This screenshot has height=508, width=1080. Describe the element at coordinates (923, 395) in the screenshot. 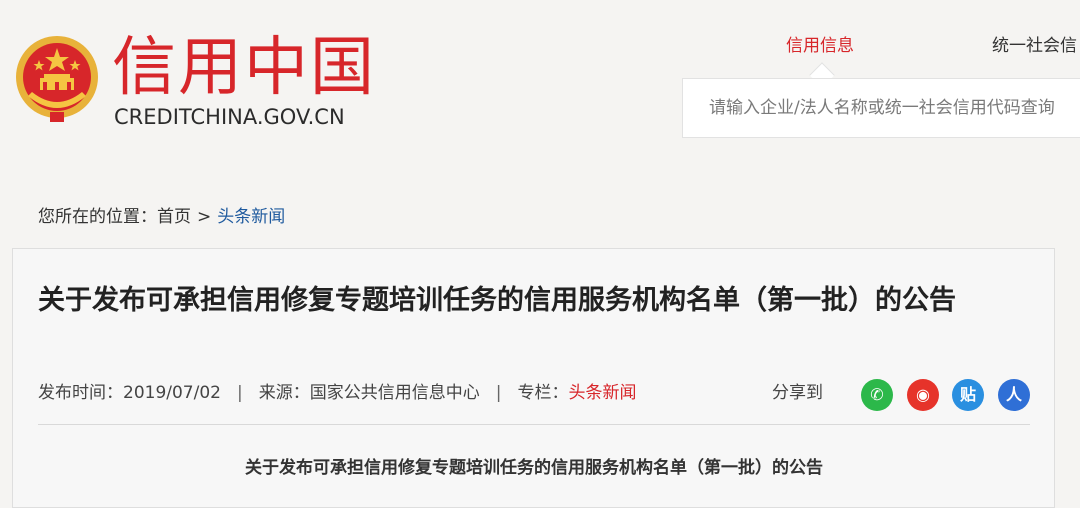

I see `weibo-share-icon: ◉` at that location.